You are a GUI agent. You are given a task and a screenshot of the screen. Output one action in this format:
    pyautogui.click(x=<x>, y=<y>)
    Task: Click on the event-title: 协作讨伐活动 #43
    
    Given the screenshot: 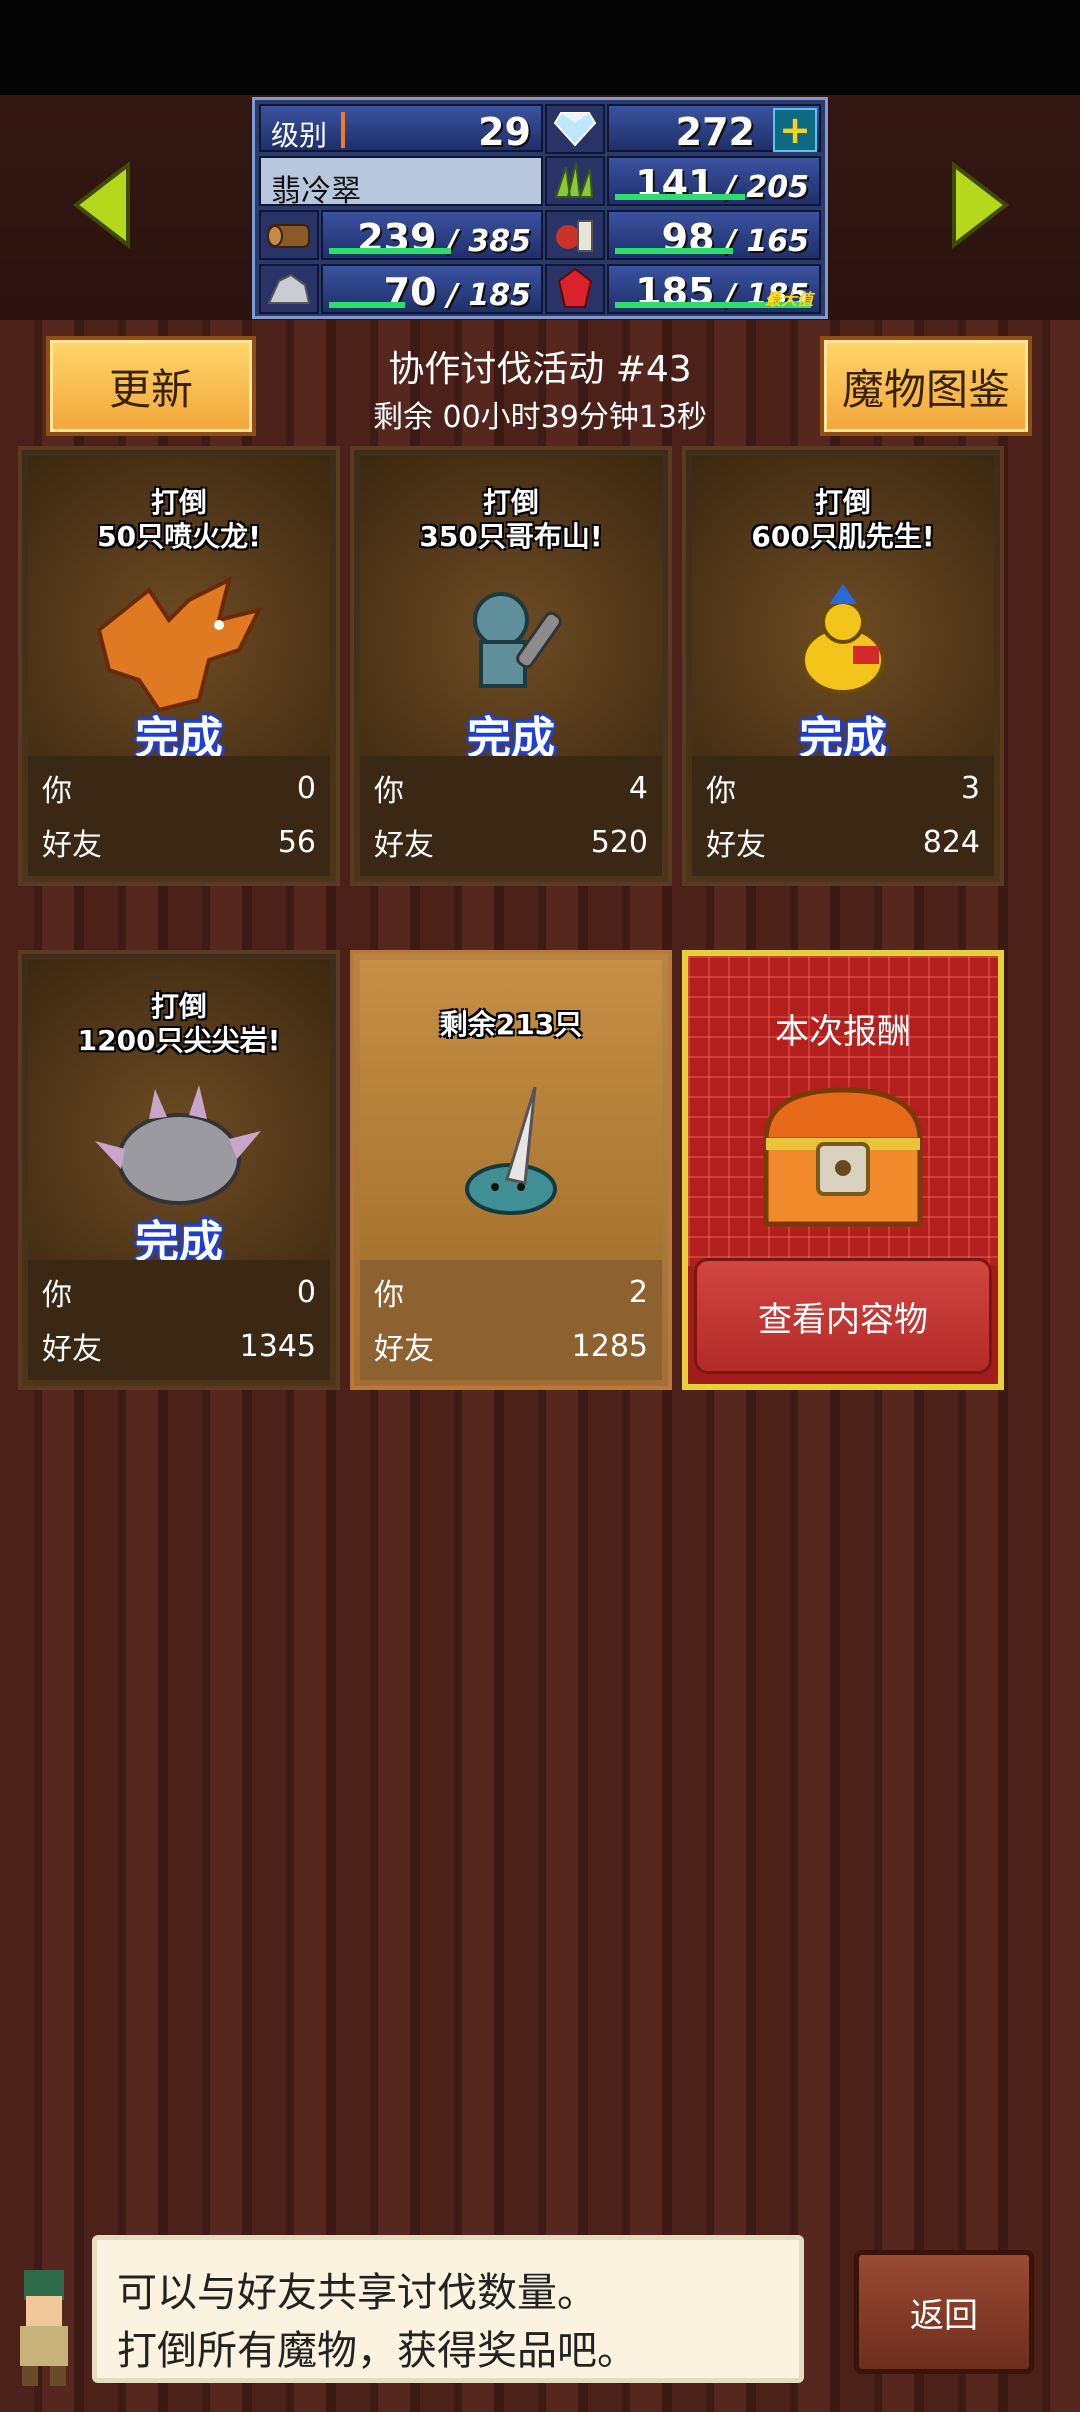 What is the action you would take?
    pyautogui.click(x=540, y=369)
    